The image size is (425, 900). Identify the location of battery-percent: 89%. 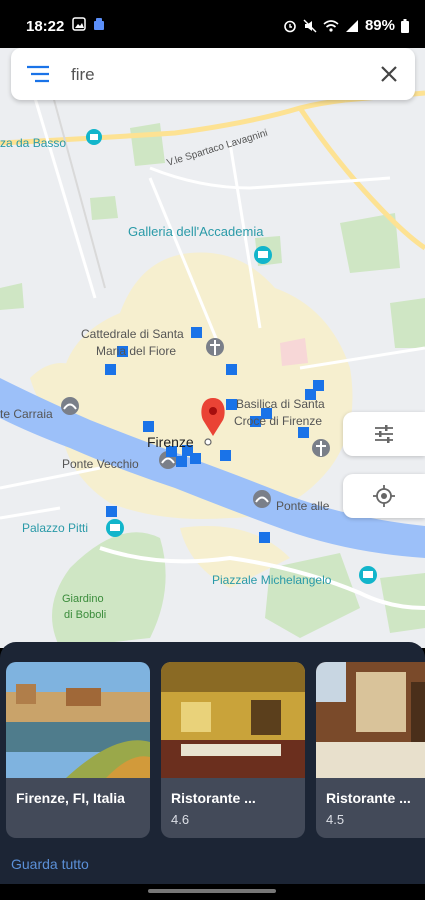
(379, 25).